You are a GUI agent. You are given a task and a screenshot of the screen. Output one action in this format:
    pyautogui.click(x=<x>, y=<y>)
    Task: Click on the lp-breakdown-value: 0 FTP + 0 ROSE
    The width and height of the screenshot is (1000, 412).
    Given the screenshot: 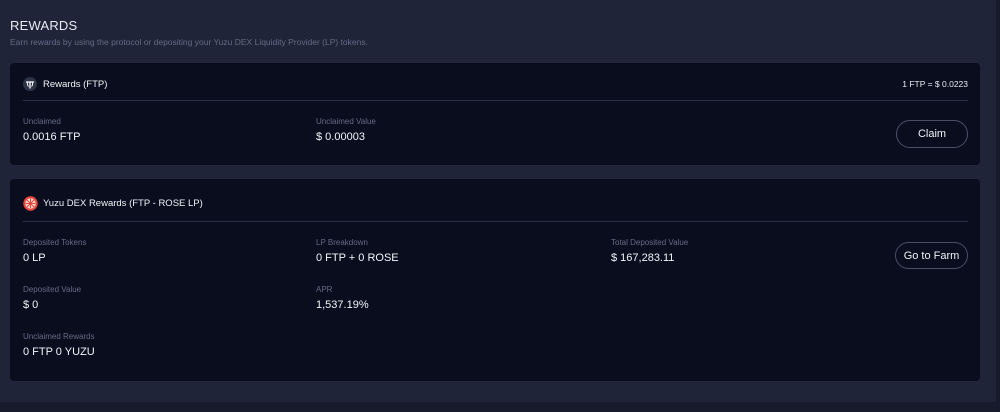 What is the action you would take?
    pyautogui.click(x=357, y=258)
    